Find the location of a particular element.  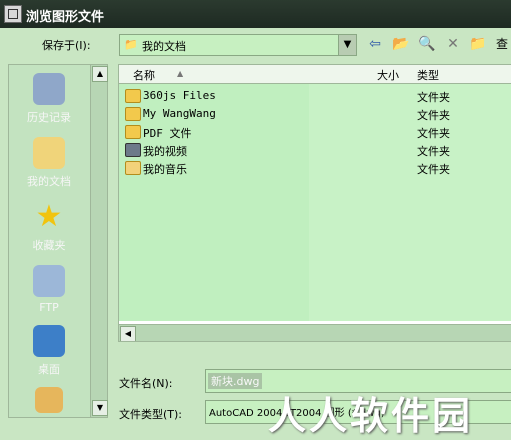

save-in-dropdown: 📁 我的文档 ▼ is located at coordinates (238, 45).